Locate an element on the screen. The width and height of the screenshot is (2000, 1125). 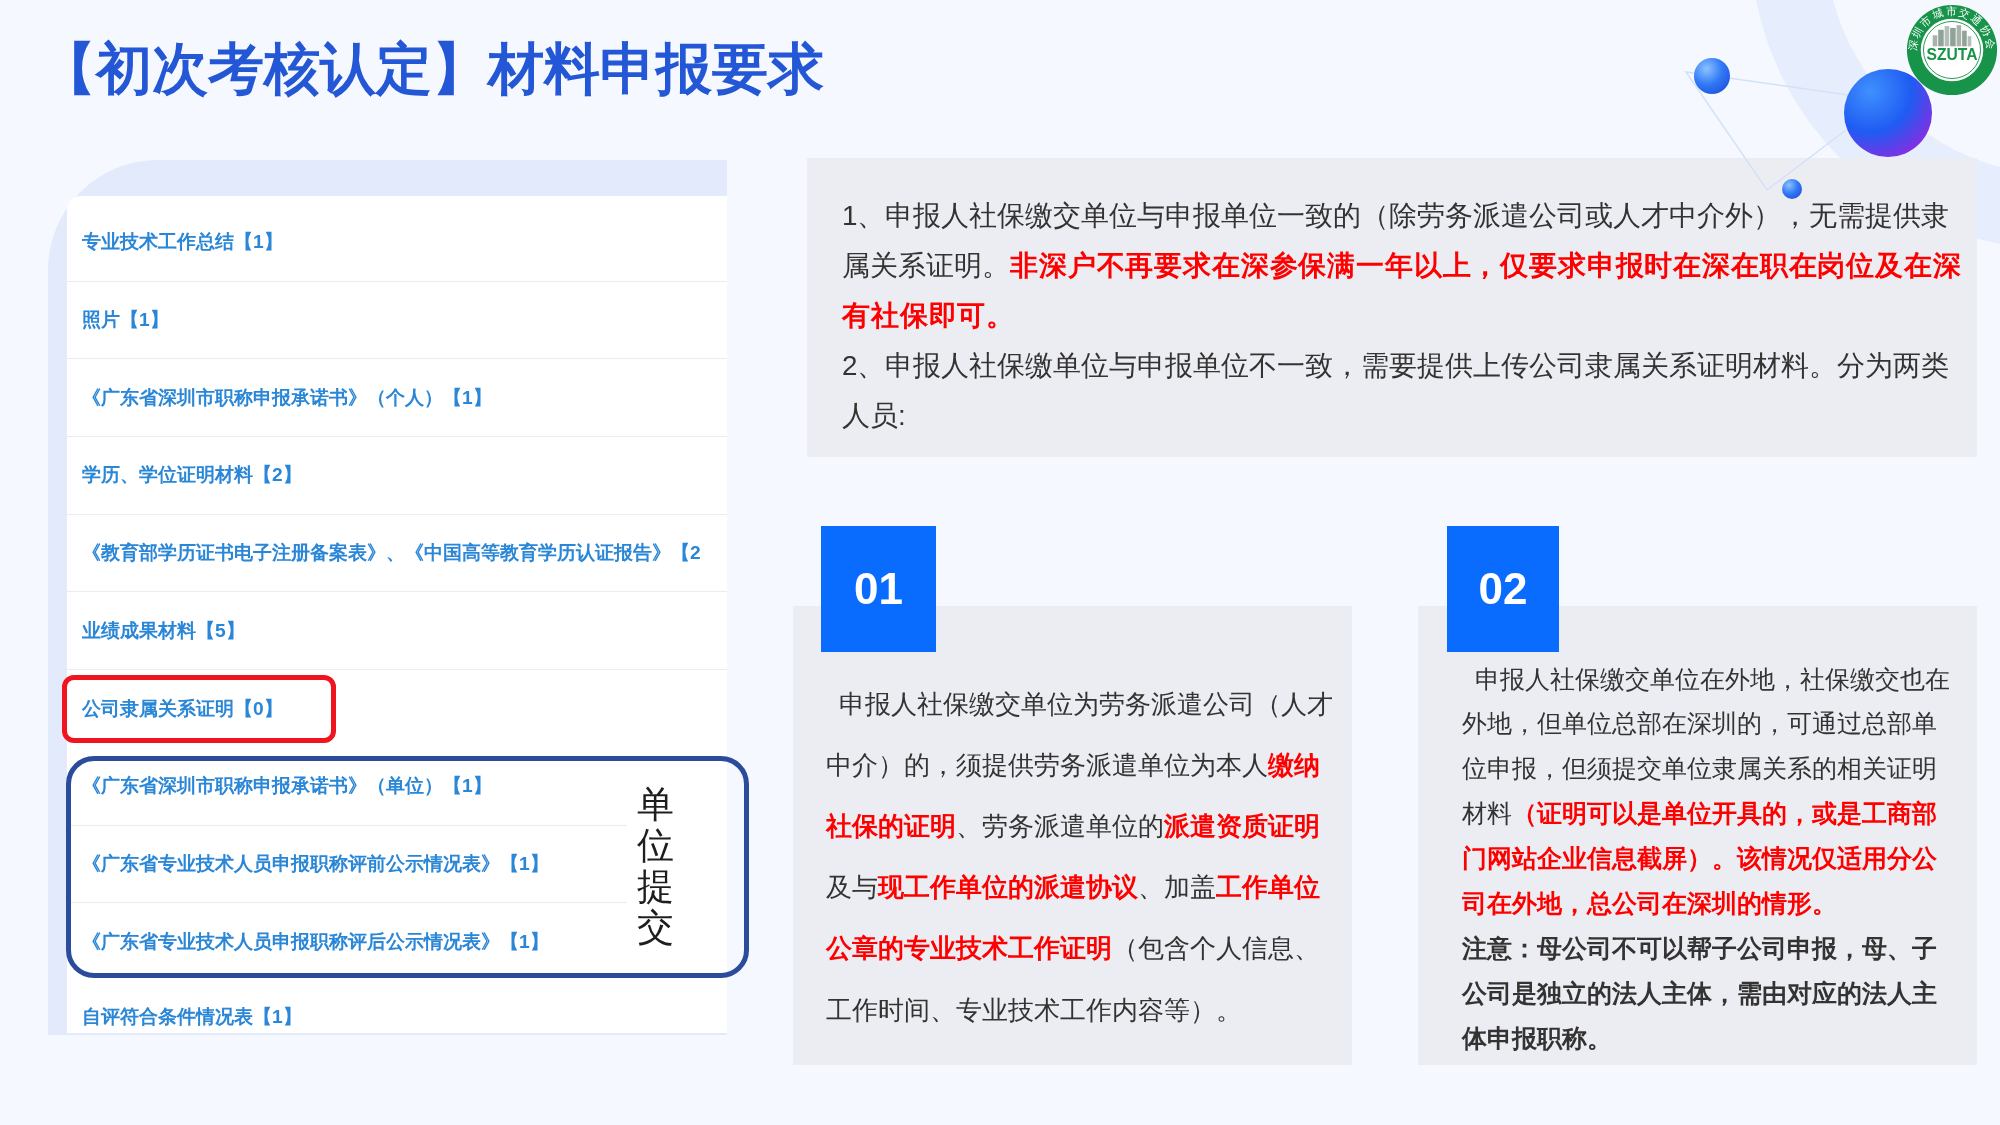
case-text: 申报人社保缴交单位在外地，社保缴交也在外地，但单位总部在深圳的，可通过总部单位申报，但须提交单位隶属关系的相关证明材料（证明可以是单位开具的，或是工商部门网站企业信息截屏）。该情况仅适用分公司在外地，总公司在深圳的情形。 is located at coordinates (1706, 791).